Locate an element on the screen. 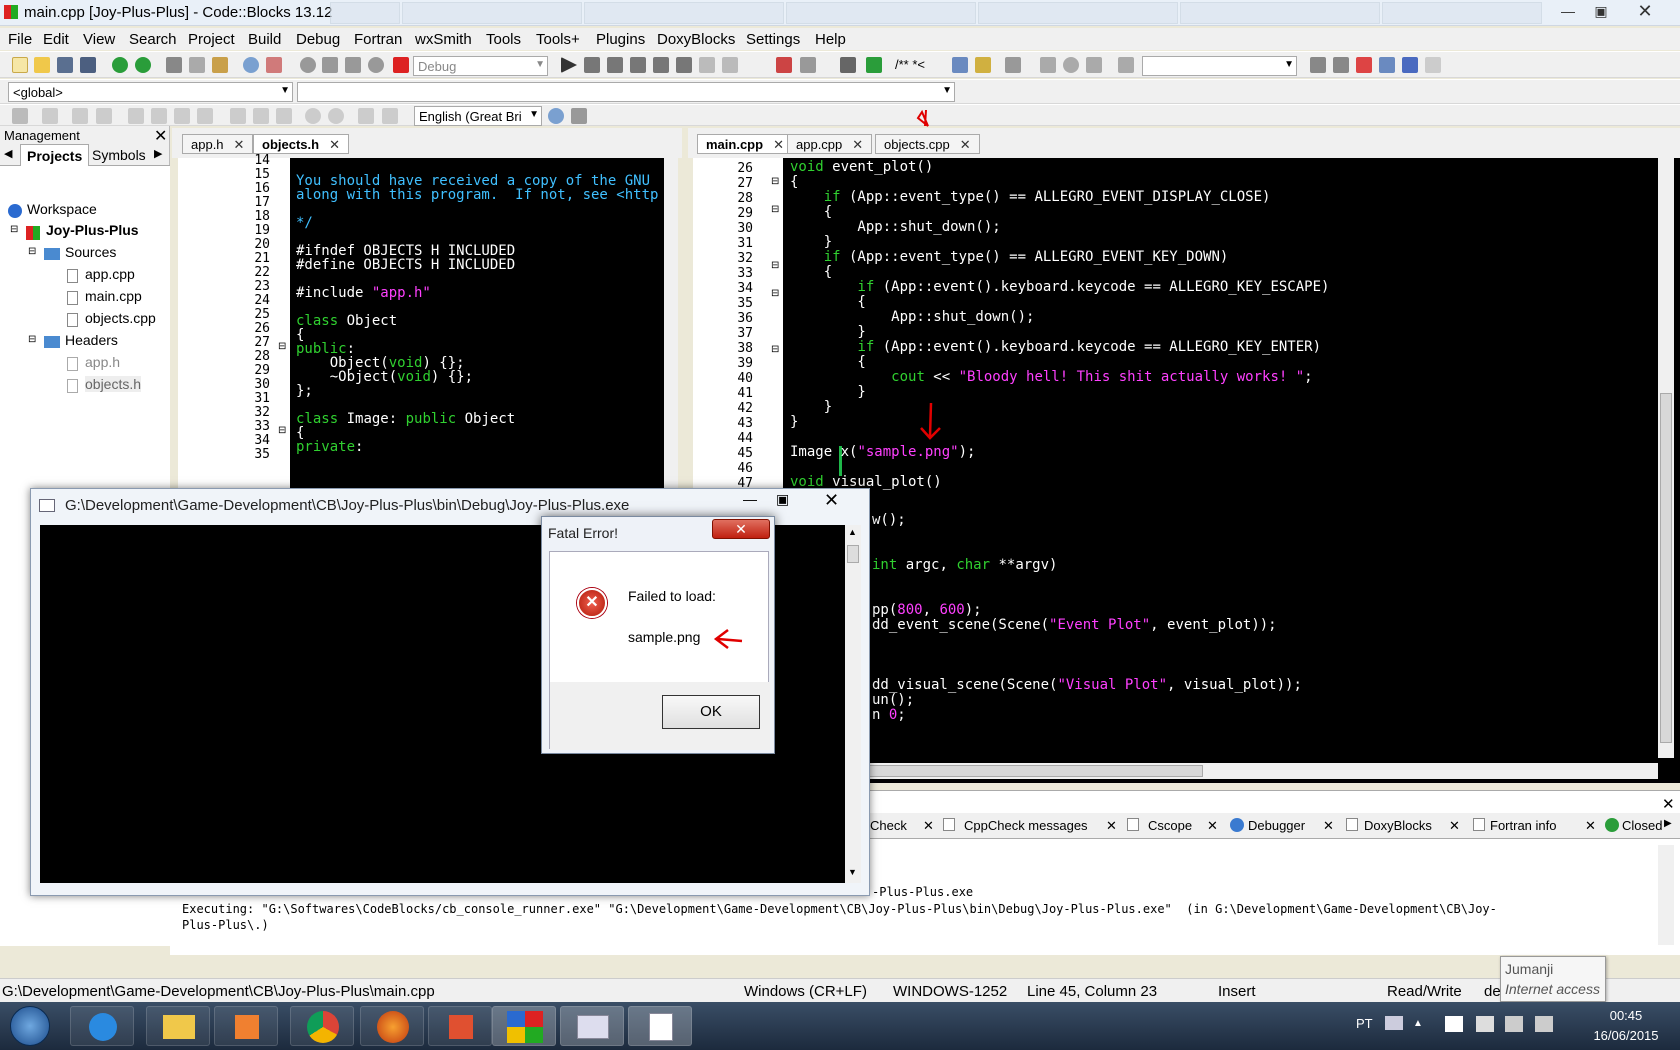 The image size is (1680, 1050). doxy-run-icon is located at coordinates (874, 65).